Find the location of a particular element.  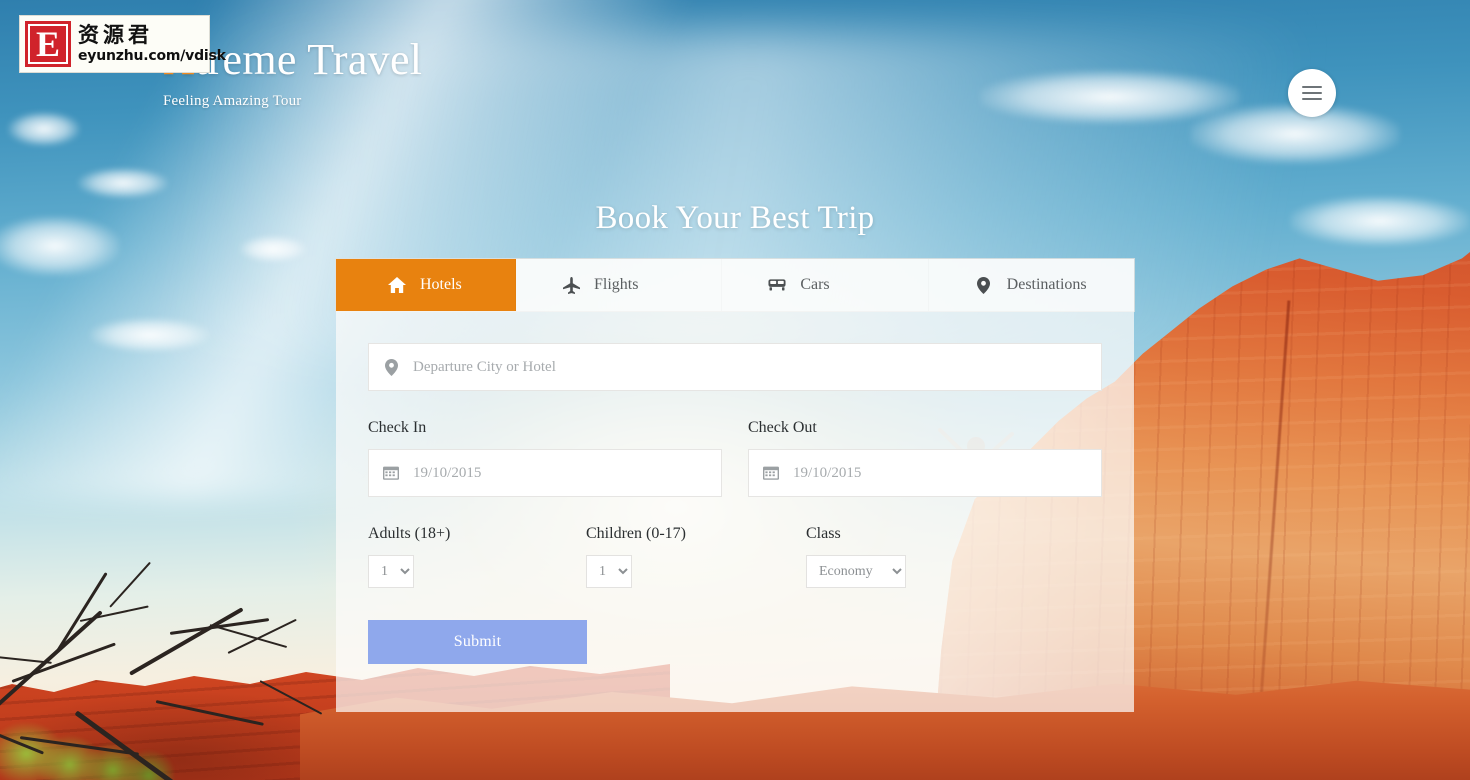

adults-field: Adults (18+) 123456 is located at coordinates (477, 542).